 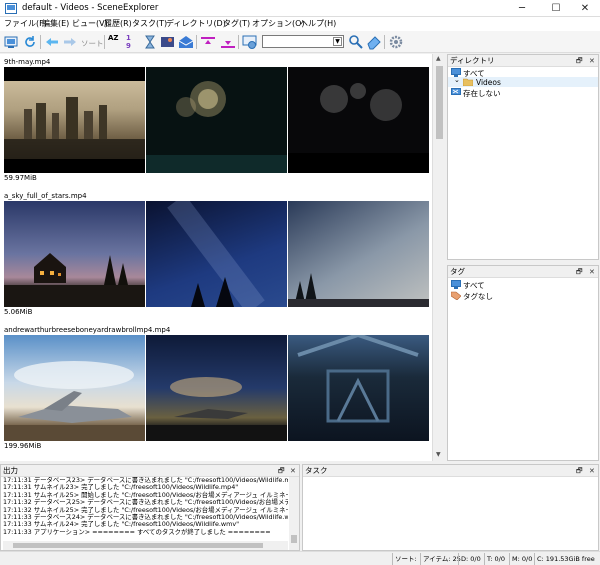 I want to click on scroll-up-icon: ▲, so click(x=438, y=58).